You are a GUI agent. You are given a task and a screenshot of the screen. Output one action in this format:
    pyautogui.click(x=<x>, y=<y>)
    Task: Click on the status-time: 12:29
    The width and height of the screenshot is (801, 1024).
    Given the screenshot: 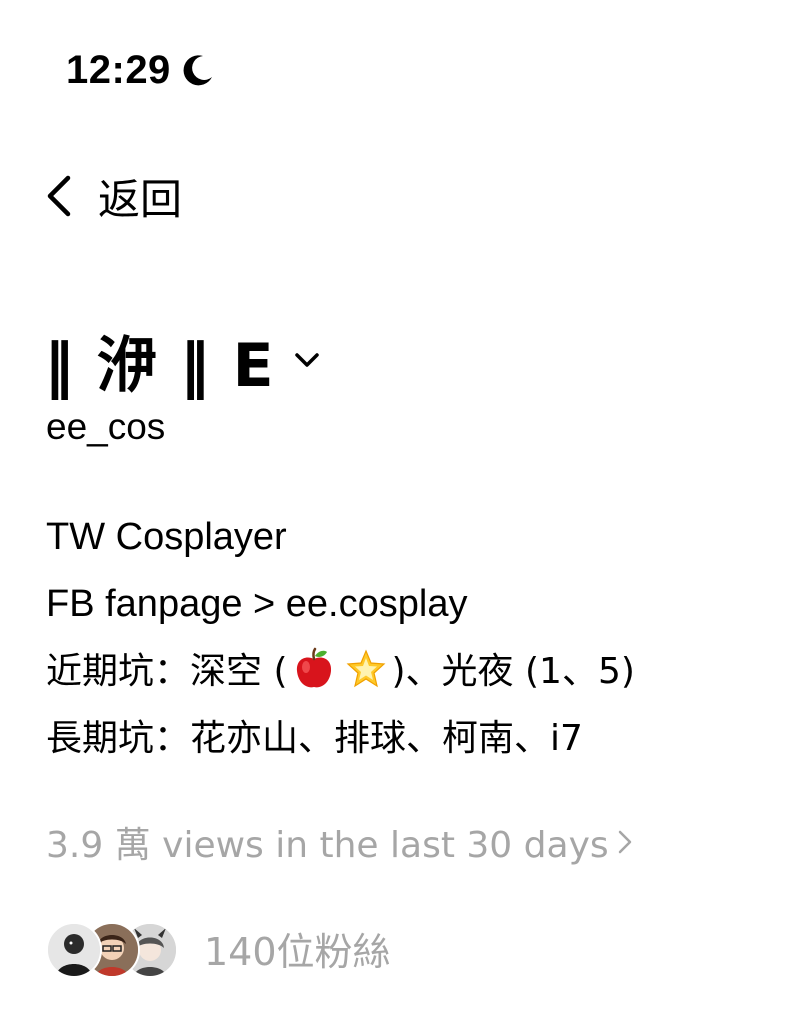 What is the action you would take?
    pyautogui.click(x=118, y=69)
    